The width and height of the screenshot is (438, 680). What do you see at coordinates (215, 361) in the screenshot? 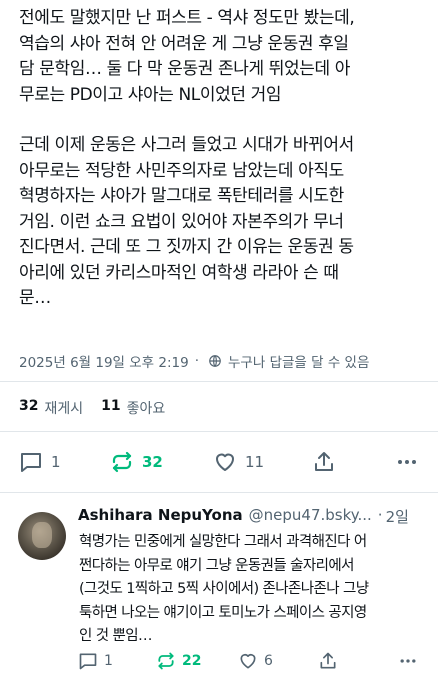
I see `globe-icon` at bounding box center [215, 361].